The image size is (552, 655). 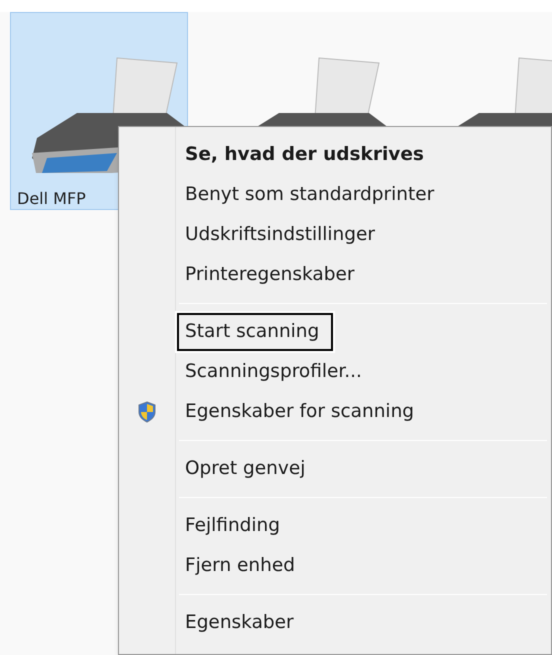 What do you see at coordinates (302, 412) in the screenshot?
I see `menu-item: Egenskaber for scanning` at bounding box center [302, 412].